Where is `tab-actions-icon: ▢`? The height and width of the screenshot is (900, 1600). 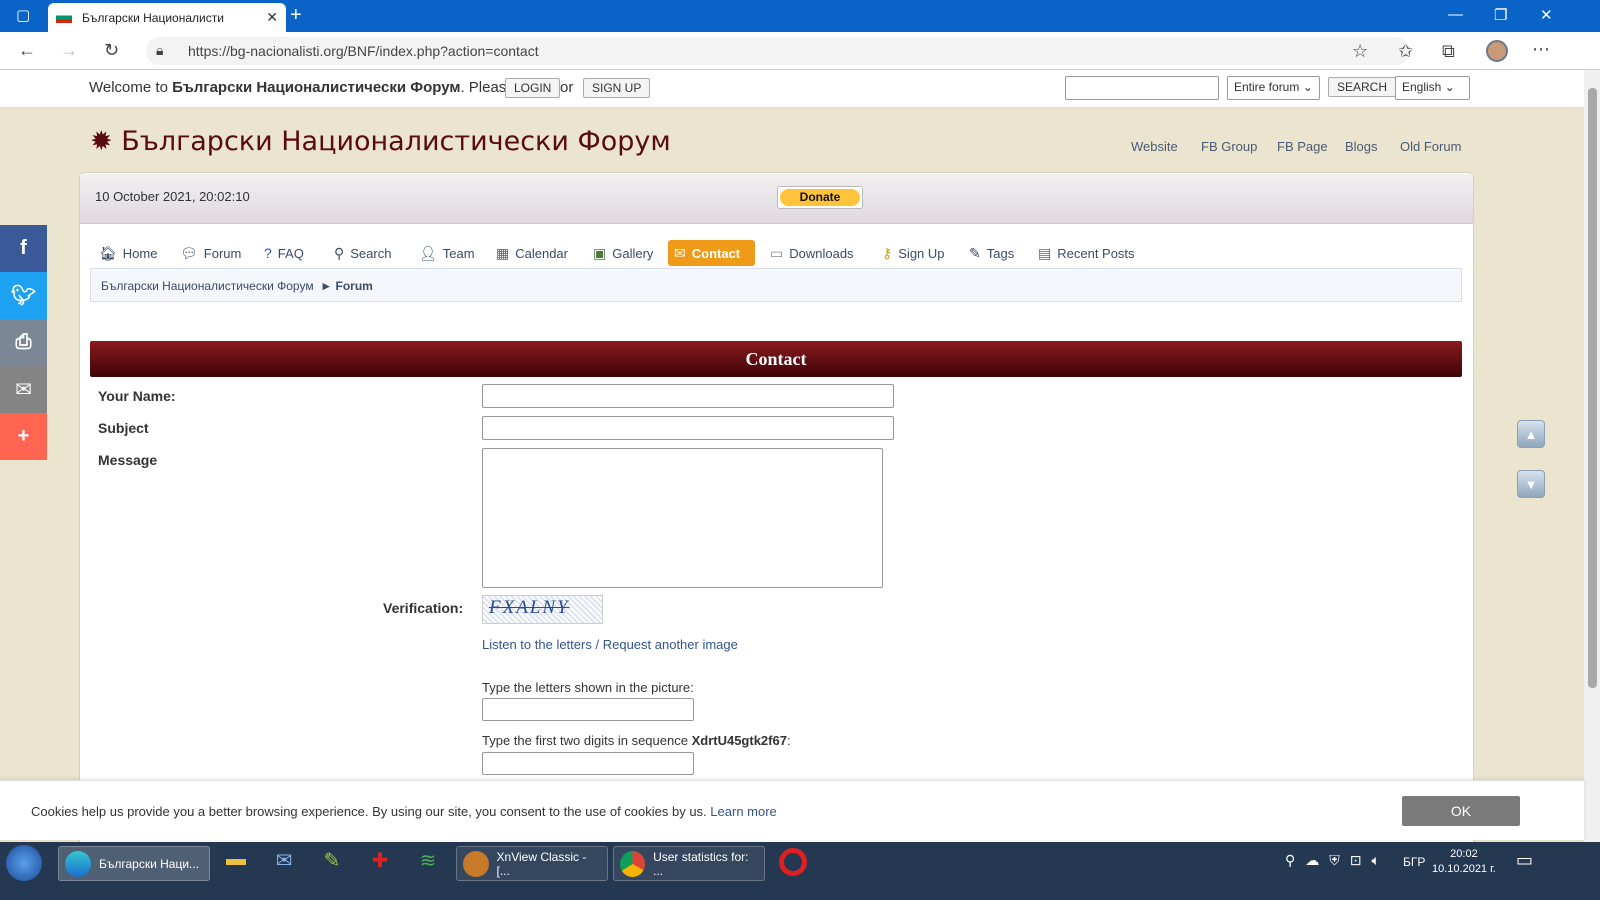 tab-actions-icon: ▢ is located at coordinates (23, 15).